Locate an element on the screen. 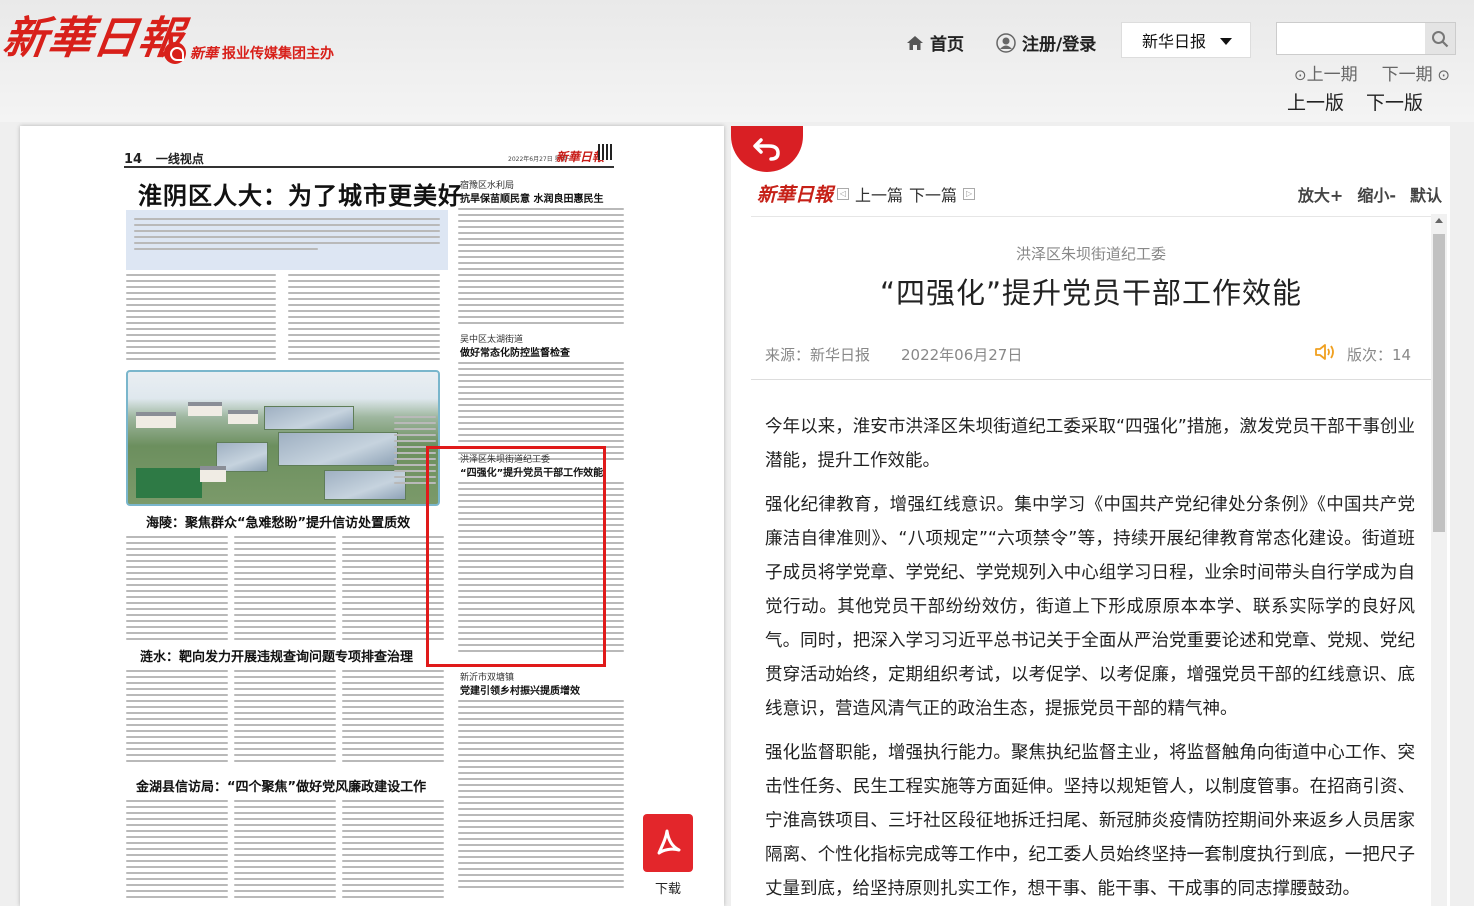 The image size is (1474, 906). lead-headline: 淮阴区人大：为了城市更美好 is located at coordinates (300, 193).